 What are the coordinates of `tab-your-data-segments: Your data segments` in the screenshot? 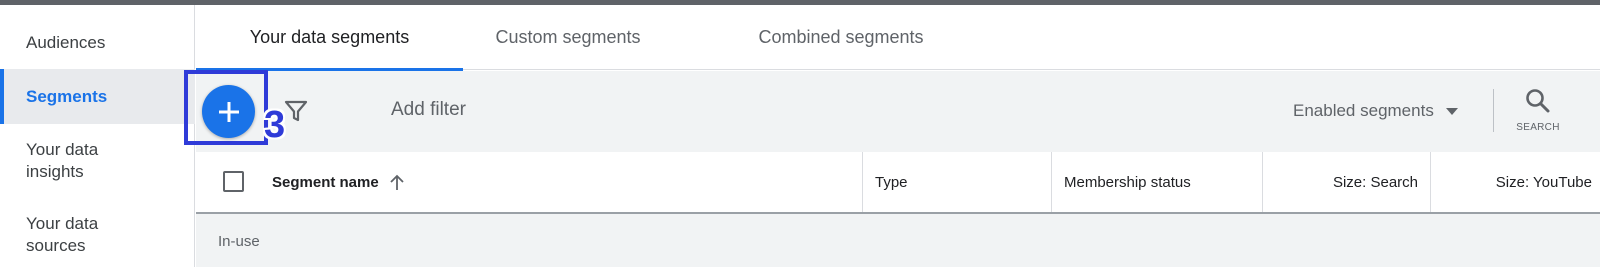 It's located at (329, 38).